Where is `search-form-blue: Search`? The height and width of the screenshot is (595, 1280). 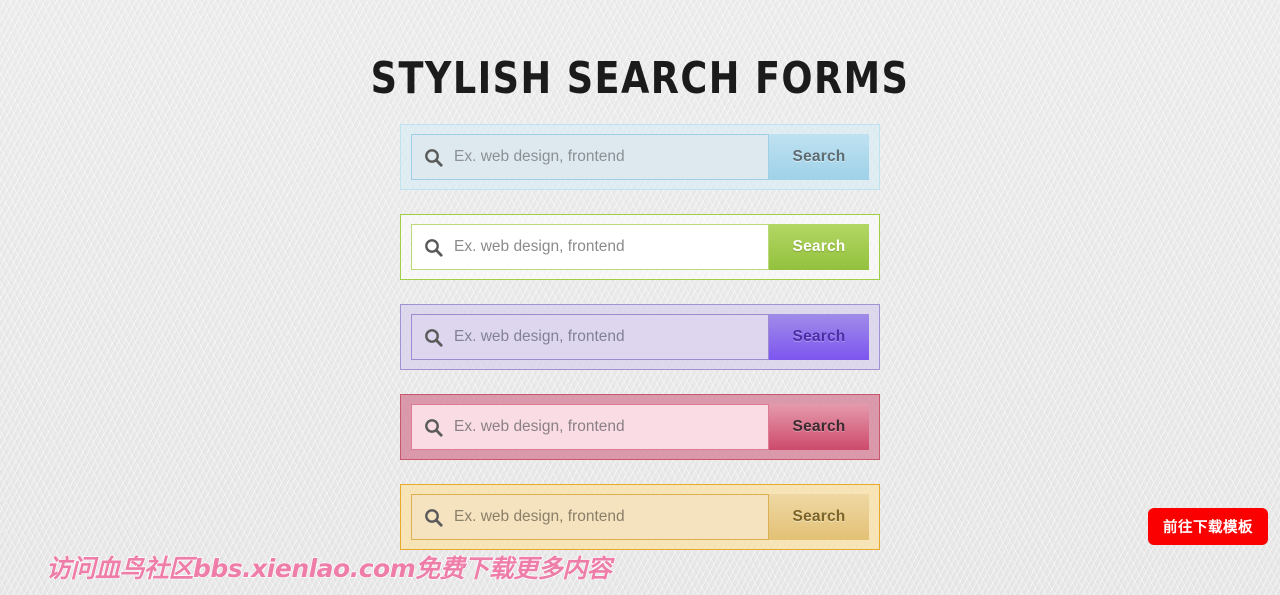
search-form-blue: Search is located at coordinates (640, 157).